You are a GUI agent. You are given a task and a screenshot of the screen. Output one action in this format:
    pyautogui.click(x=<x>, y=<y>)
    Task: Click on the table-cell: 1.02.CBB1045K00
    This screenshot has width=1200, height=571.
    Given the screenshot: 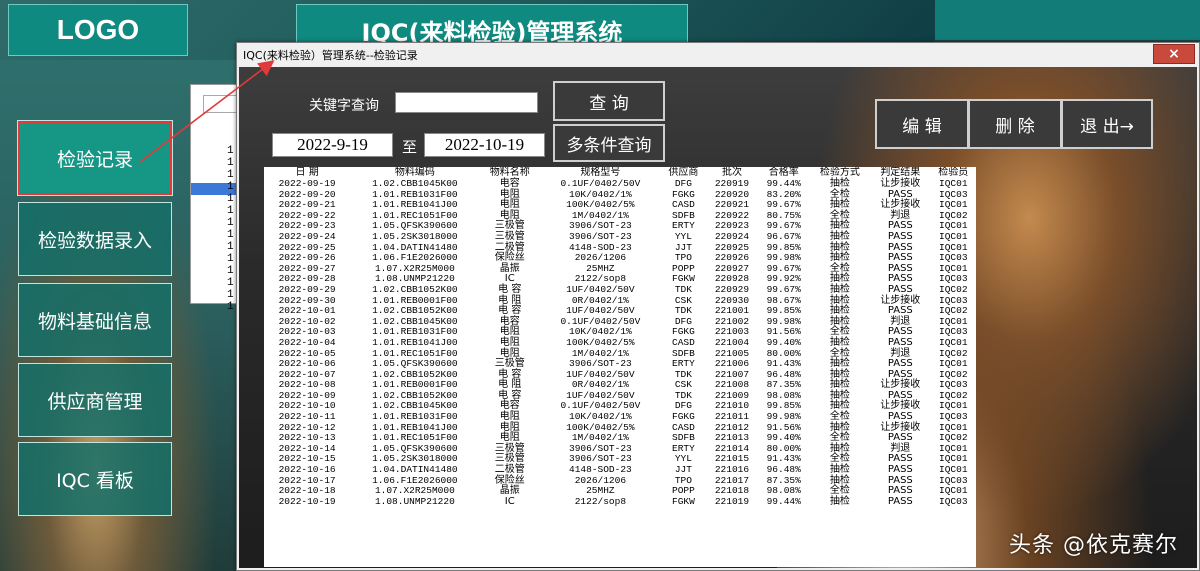 What is the action you would take?
    pyautogui.click(x=415, y=183)
    